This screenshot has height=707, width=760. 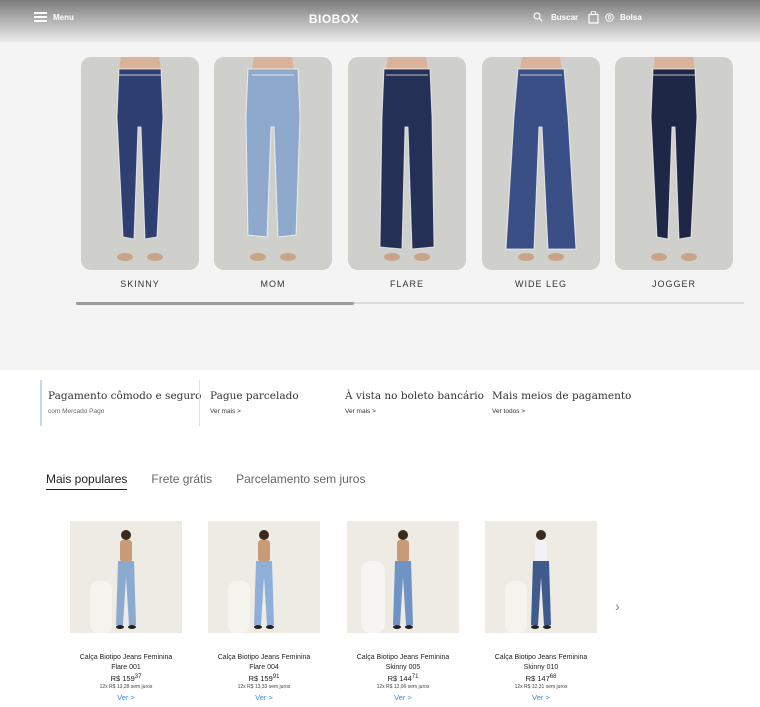 What do you see at coordinates (273, 284) in the screenshot?
I see `category-label: MOM` at bounding box center [273, 284].